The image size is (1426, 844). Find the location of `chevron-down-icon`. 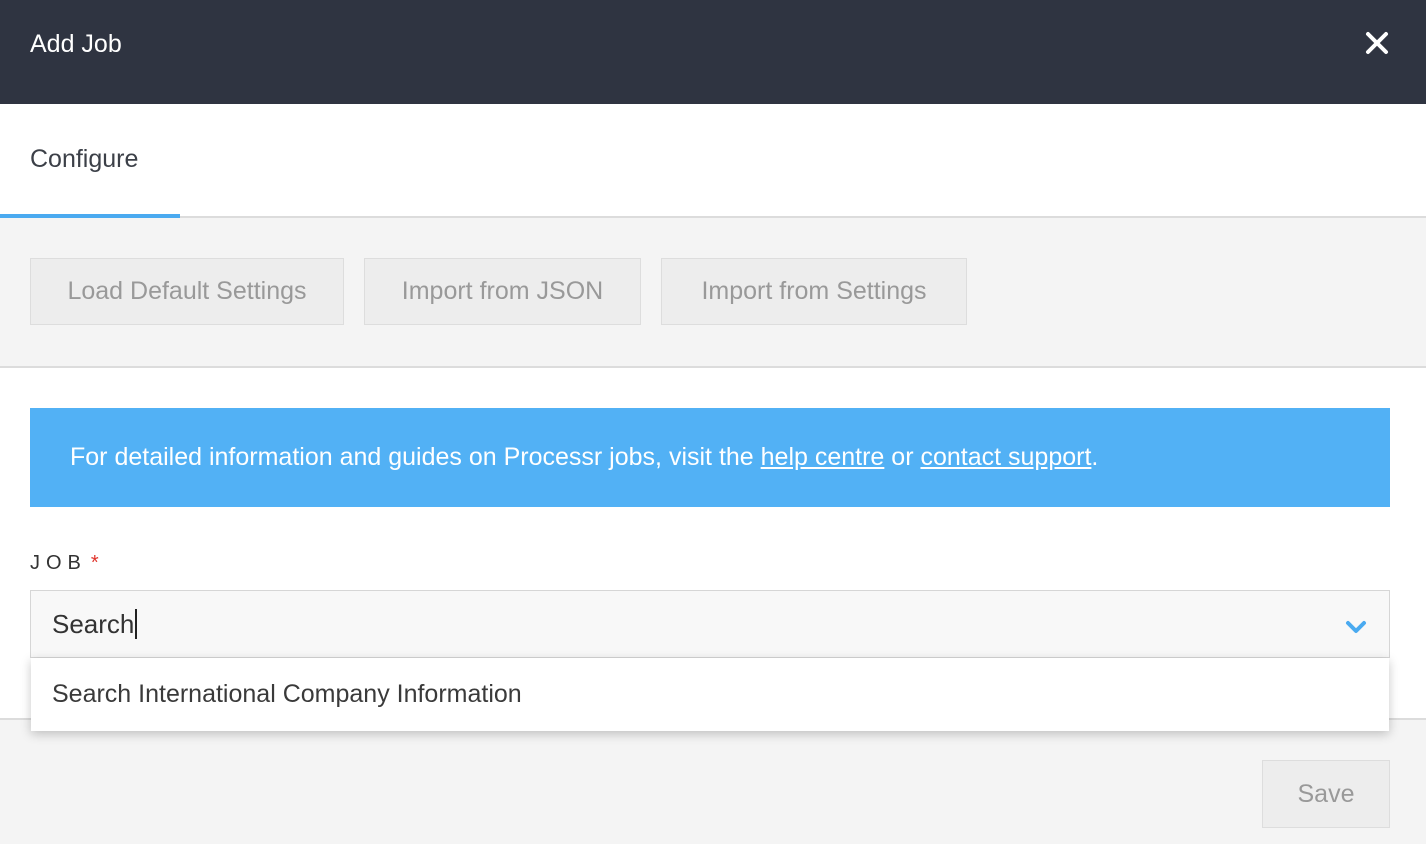

chevron-down-icon is located at coordinates (1356, 627).